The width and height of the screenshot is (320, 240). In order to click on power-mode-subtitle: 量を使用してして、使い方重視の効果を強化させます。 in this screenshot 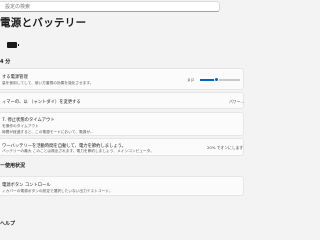, I will do `click(48, 83)`.